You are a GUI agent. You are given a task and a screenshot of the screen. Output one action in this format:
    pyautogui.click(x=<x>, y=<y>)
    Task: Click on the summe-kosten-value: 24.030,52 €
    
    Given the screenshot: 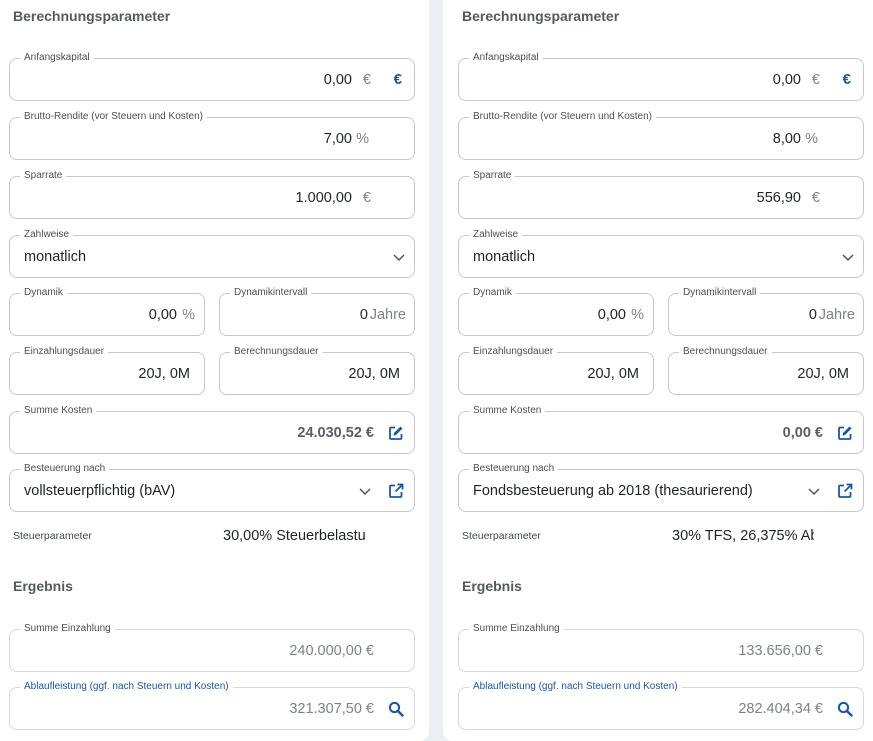 What is the action you would take?
    pyautogui.click(x=335, y=432)
    